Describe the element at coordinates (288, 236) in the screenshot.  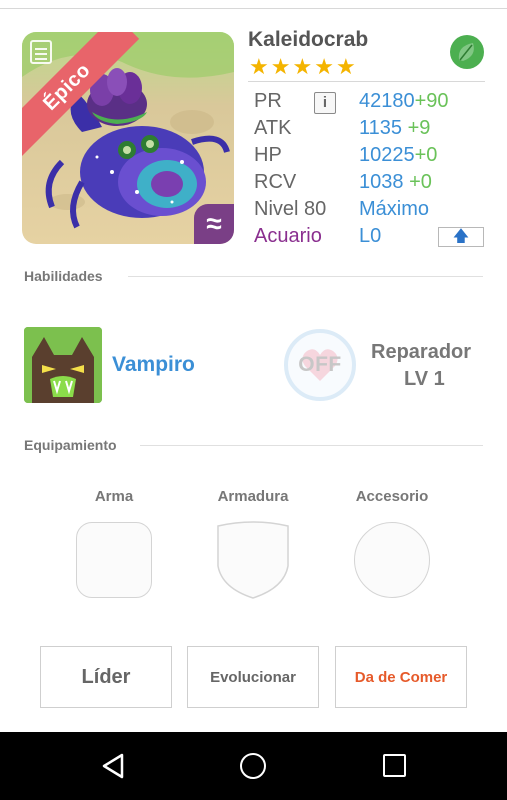
I see `stat-label: Acuario` at that location.